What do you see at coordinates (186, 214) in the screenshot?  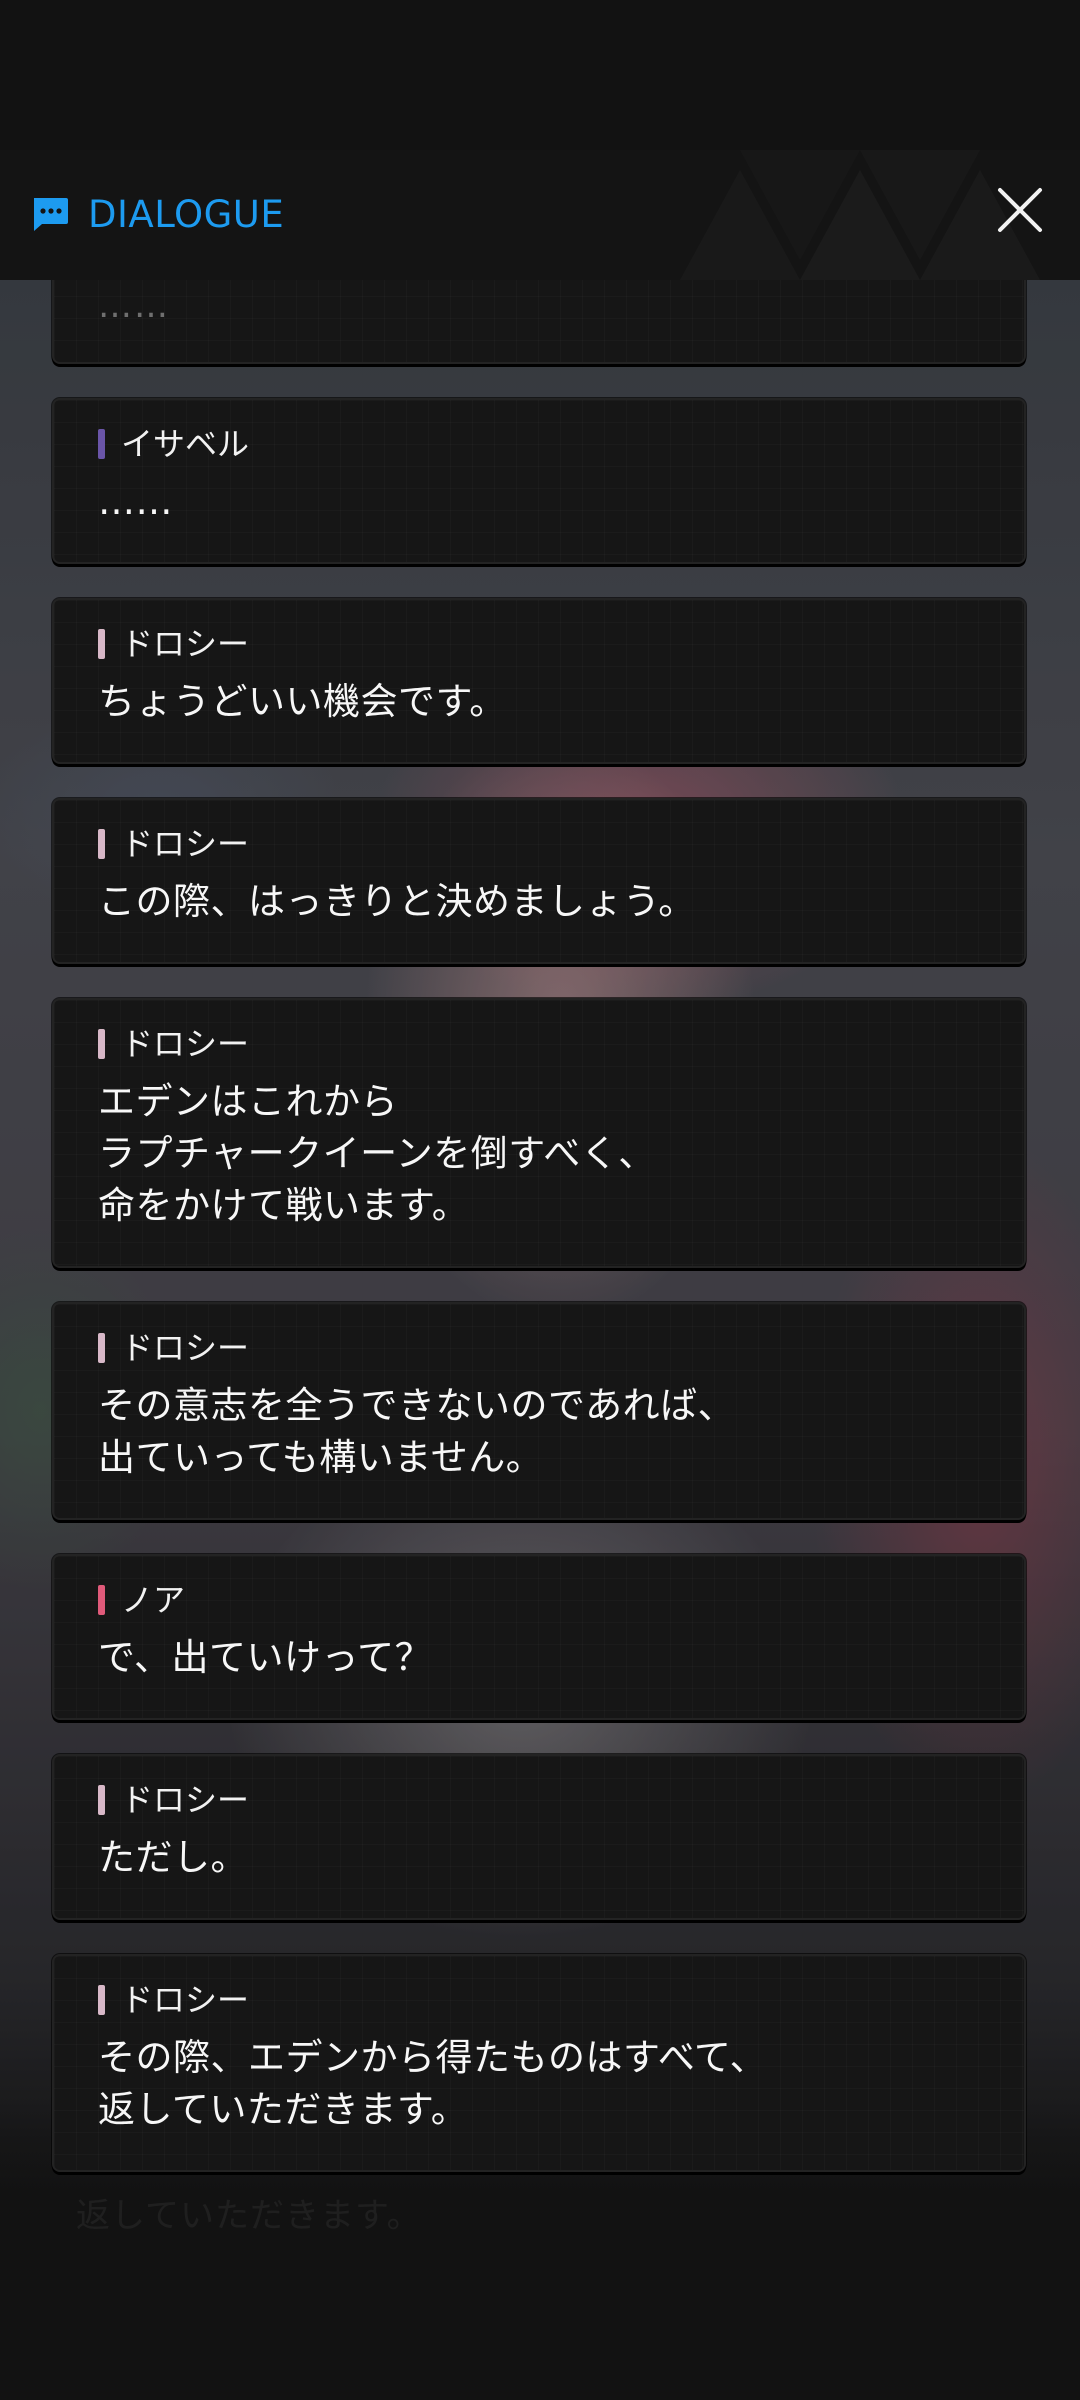 I see `header-title: DIALOGUE` at bounding box center [186, 214].